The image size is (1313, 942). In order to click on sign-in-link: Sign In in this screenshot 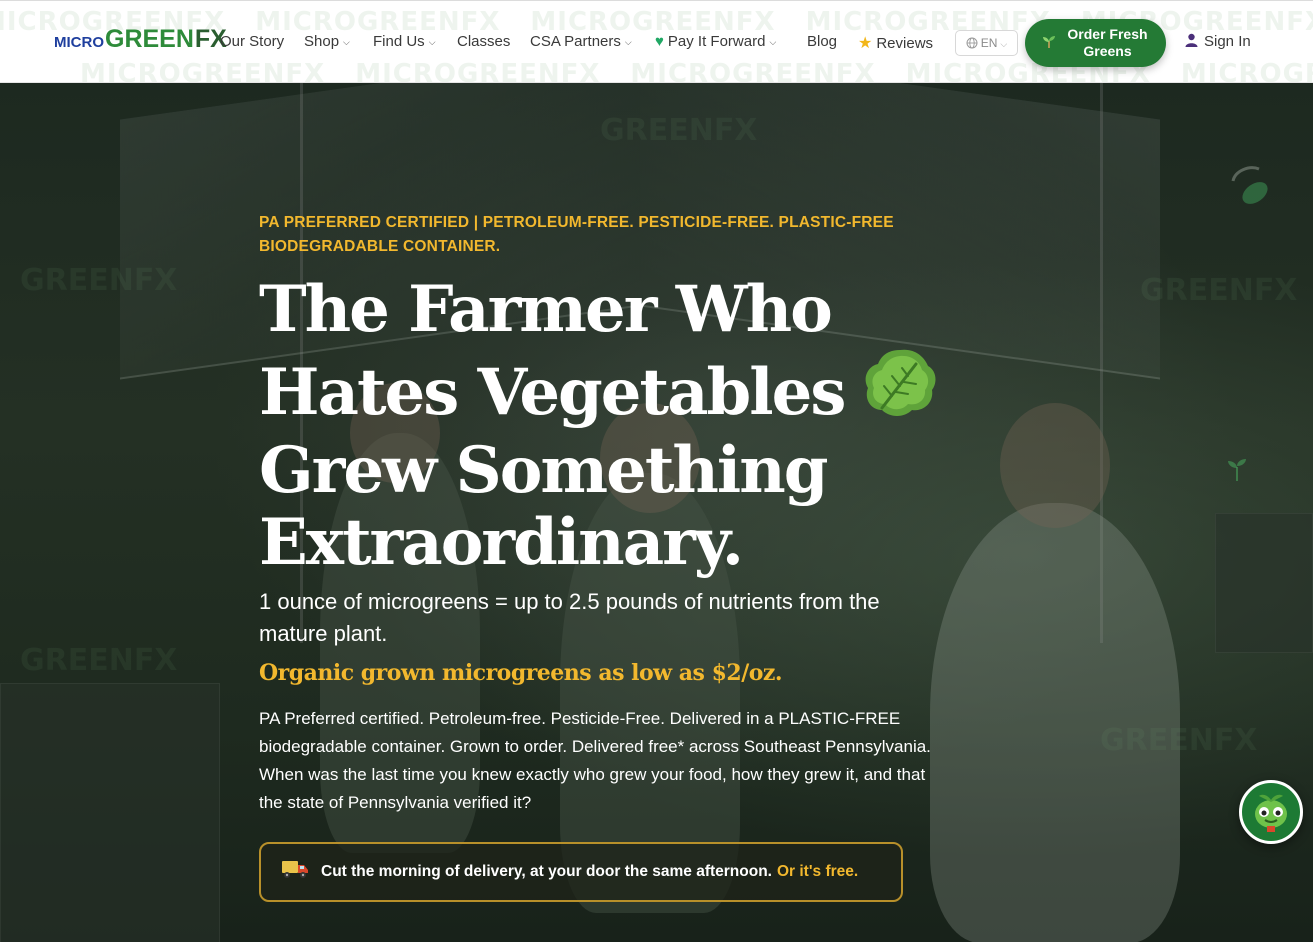, I will do `click(1218, 41)`.